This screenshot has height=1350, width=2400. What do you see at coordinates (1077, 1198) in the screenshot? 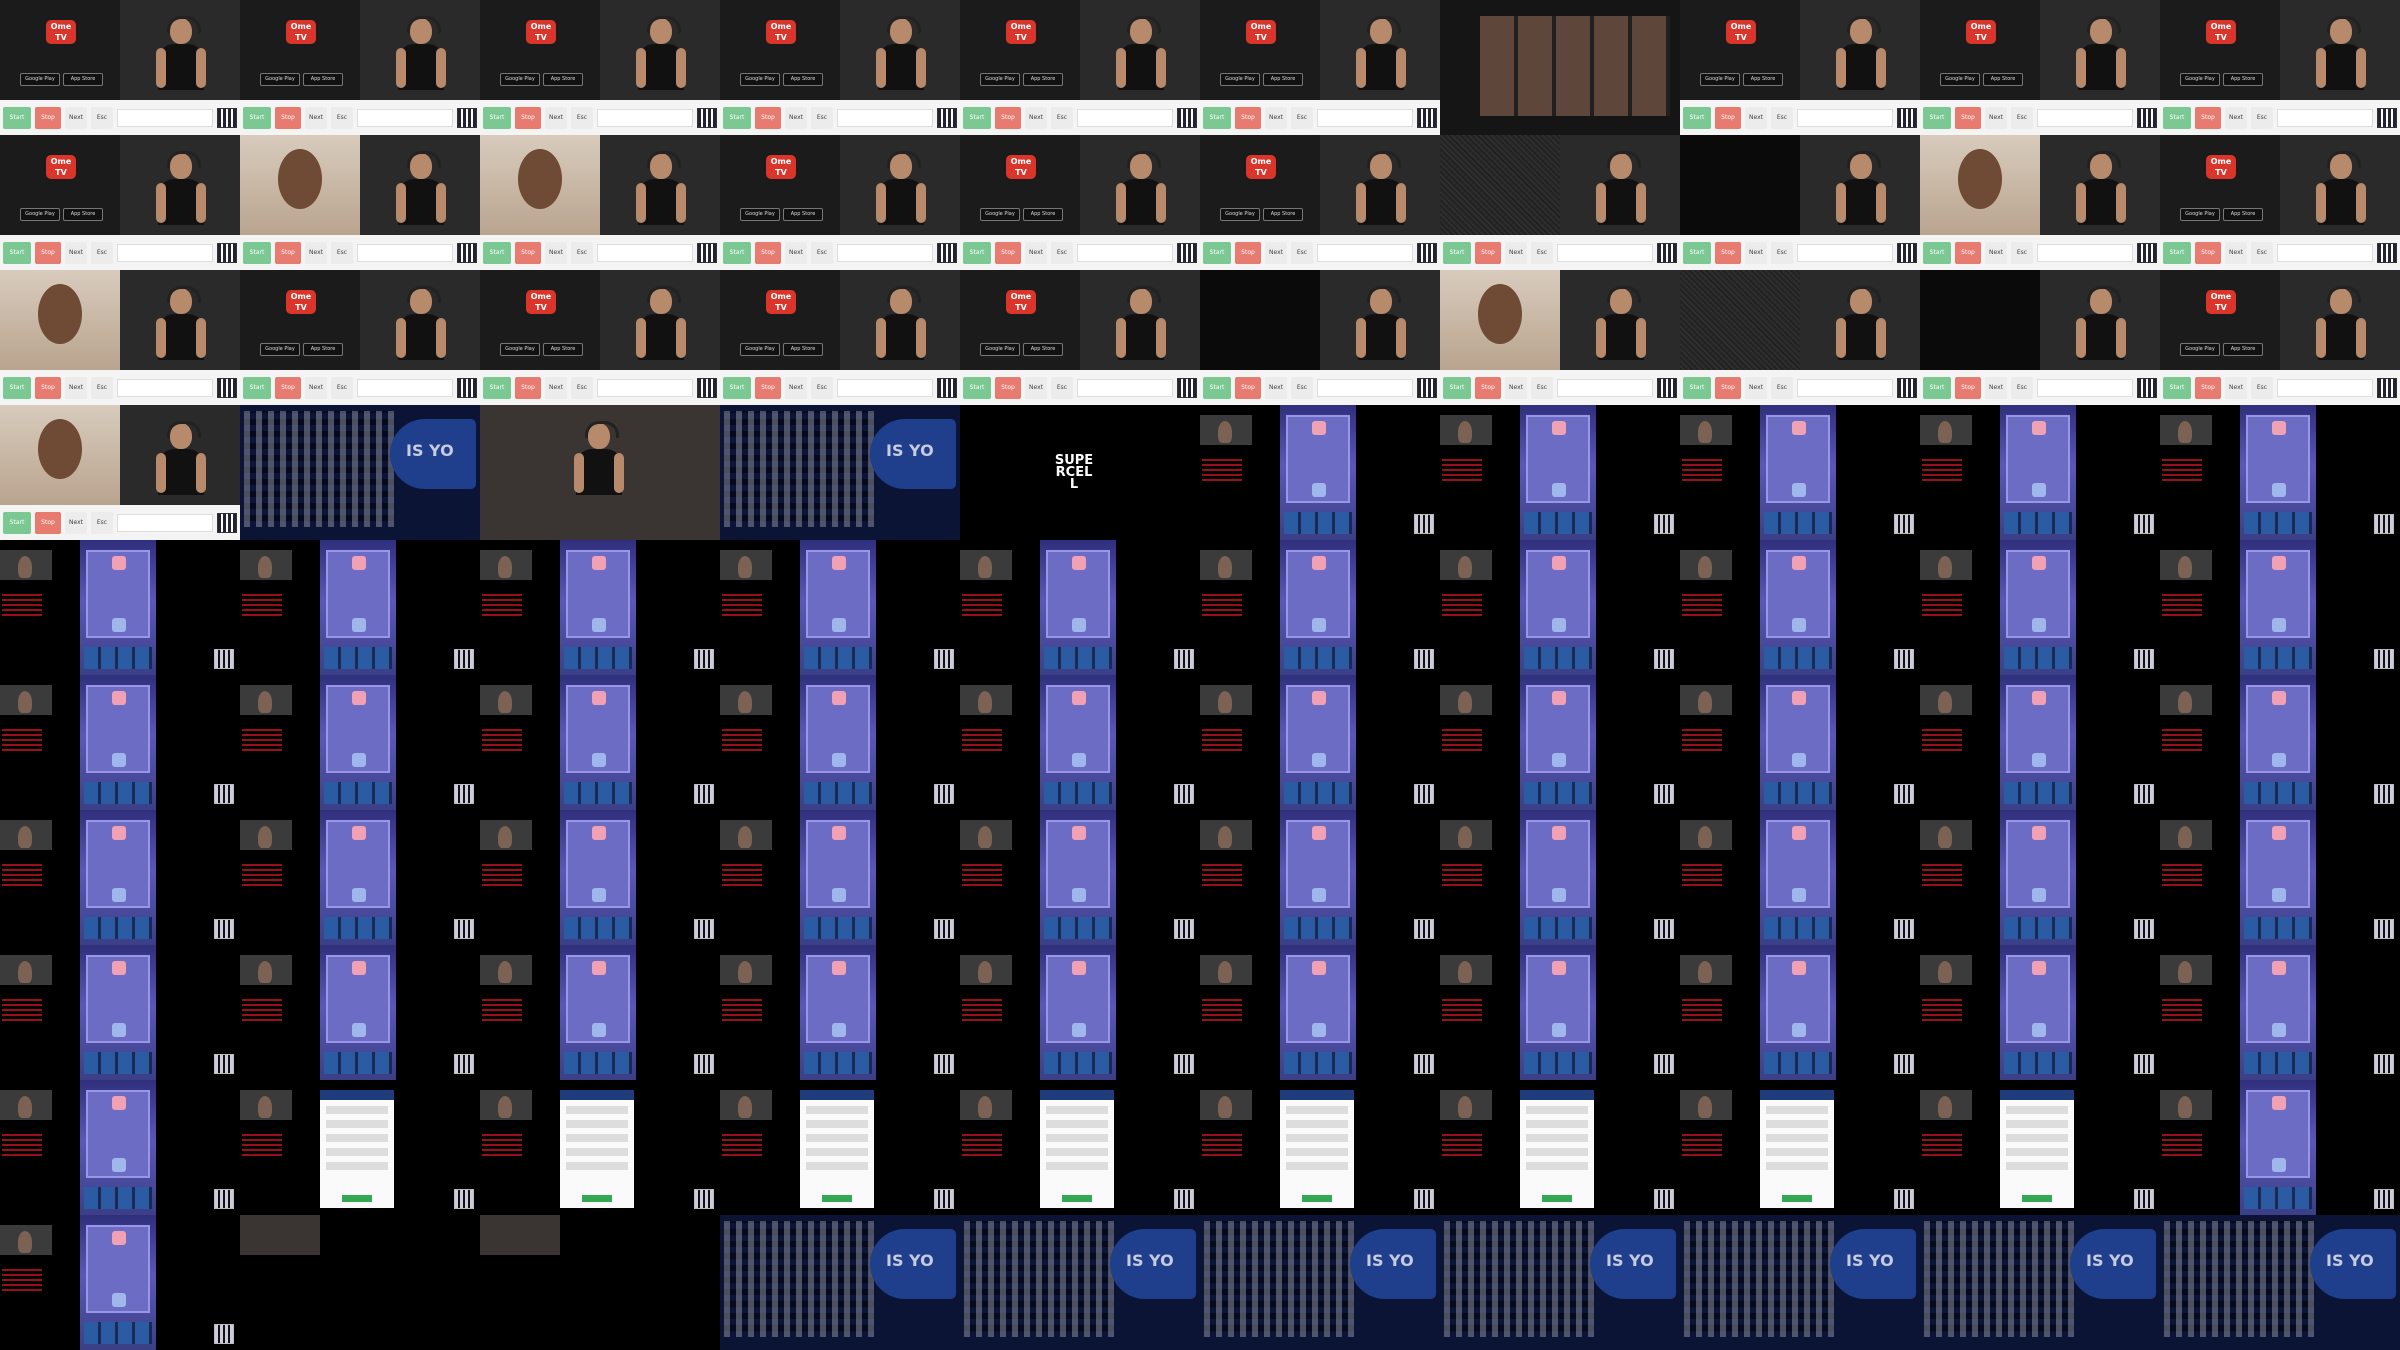
I see `submit-button` at bounding box center [1077, 1198].